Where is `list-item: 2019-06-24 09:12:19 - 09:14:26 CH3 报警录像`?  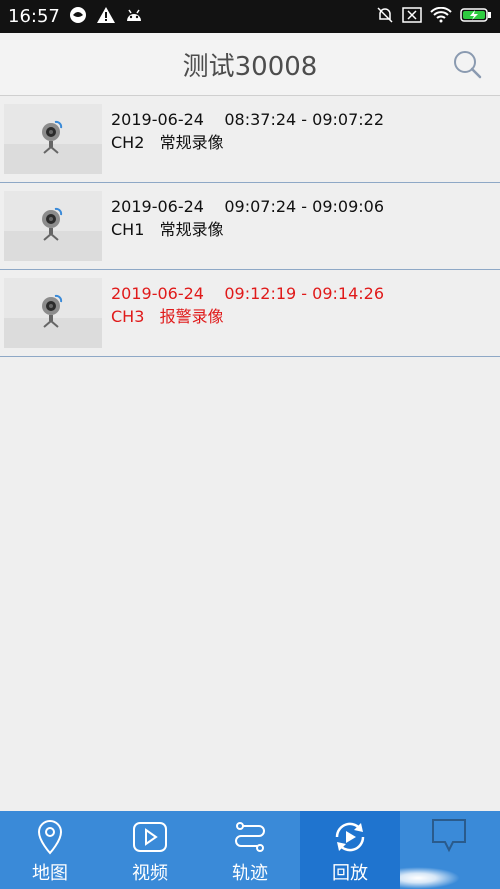
list-item: 2019-06-24 09:12:19 - 09:14:26 CH3 报警录像 is located at coordinates (250, 313).